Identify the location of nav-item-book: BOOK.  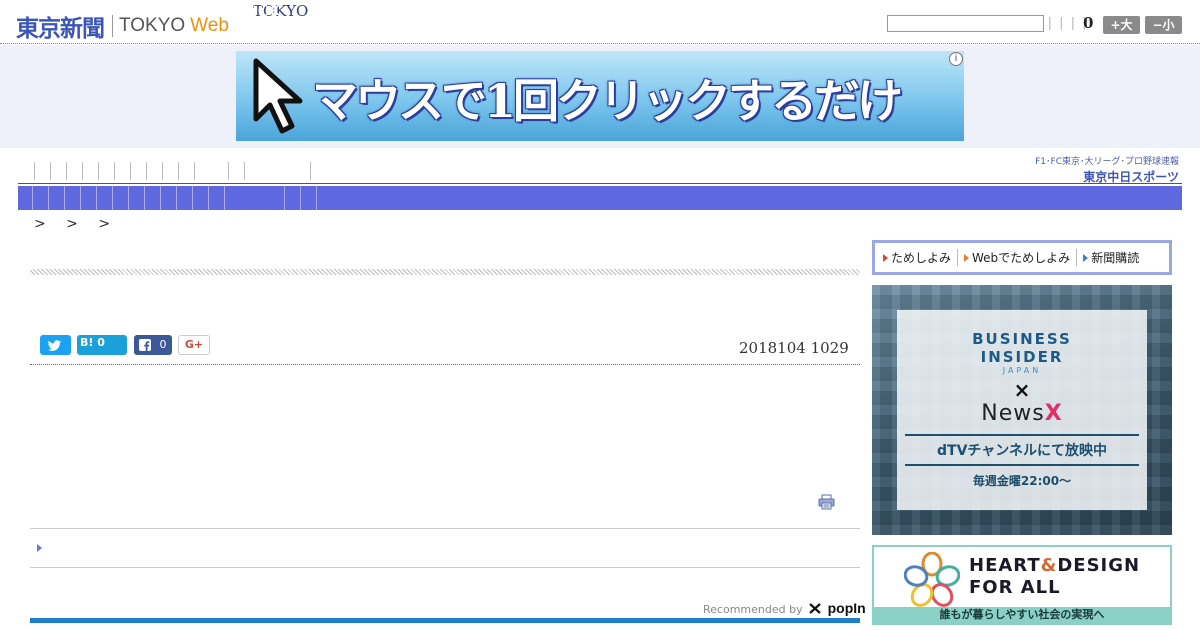
(257, 11).